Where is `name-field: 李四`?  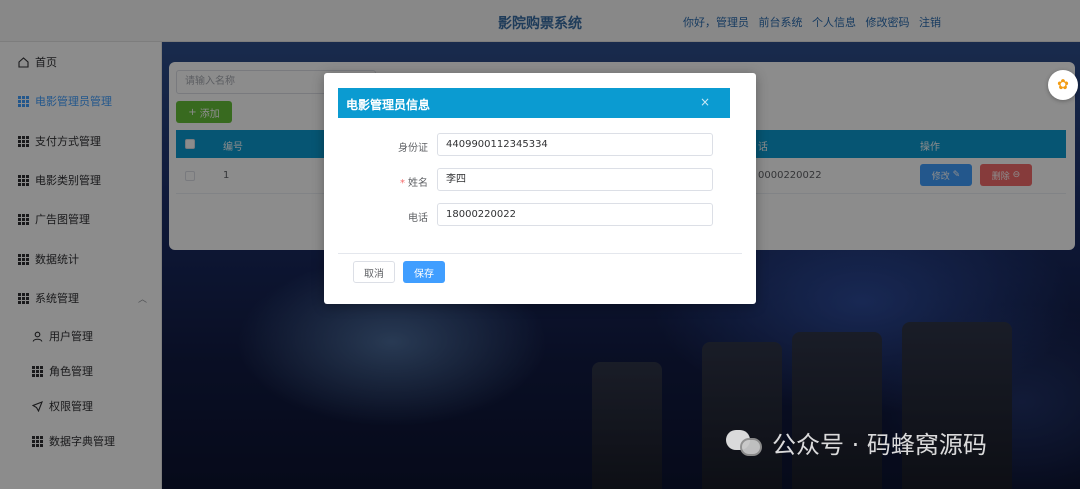 name-field: 李四 is located at coordinates (575, 179).